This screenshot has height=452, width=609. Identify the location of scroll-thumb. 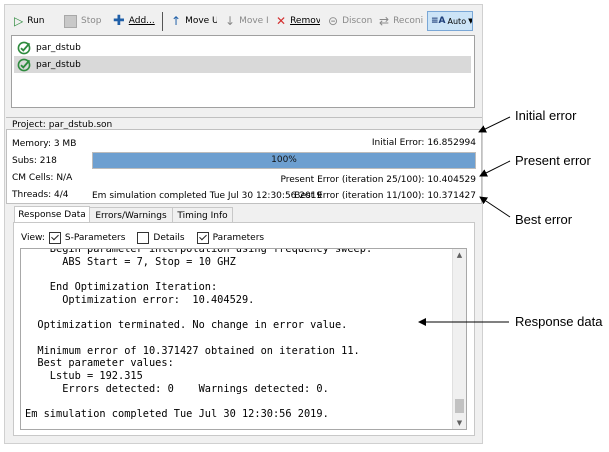
(459, 406).